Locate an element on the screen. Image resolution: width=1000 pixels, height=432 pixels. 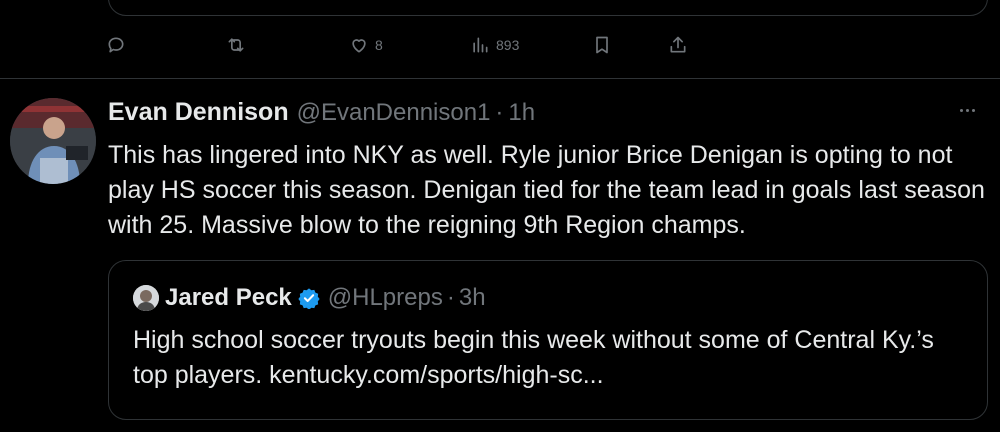
views-button: 893 is located at coordinates (494, 45).